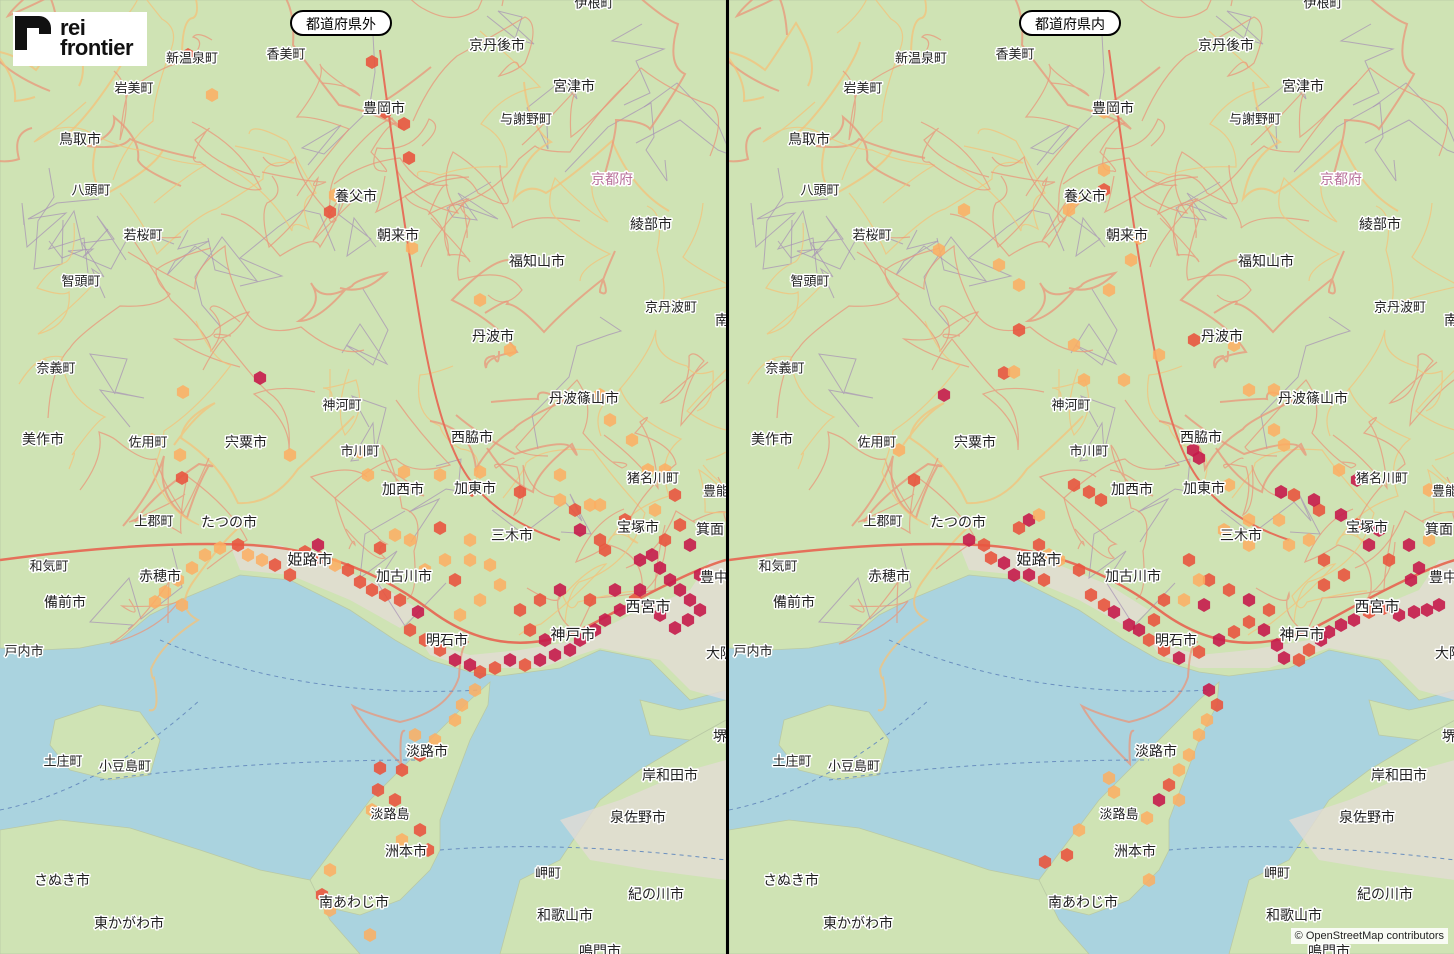 This screenshot has height=954, width=1454. What do you see at coordinates (285, 55) in the screenshot?
I see `place-label: 香美町` at bounding box center [285, 55].